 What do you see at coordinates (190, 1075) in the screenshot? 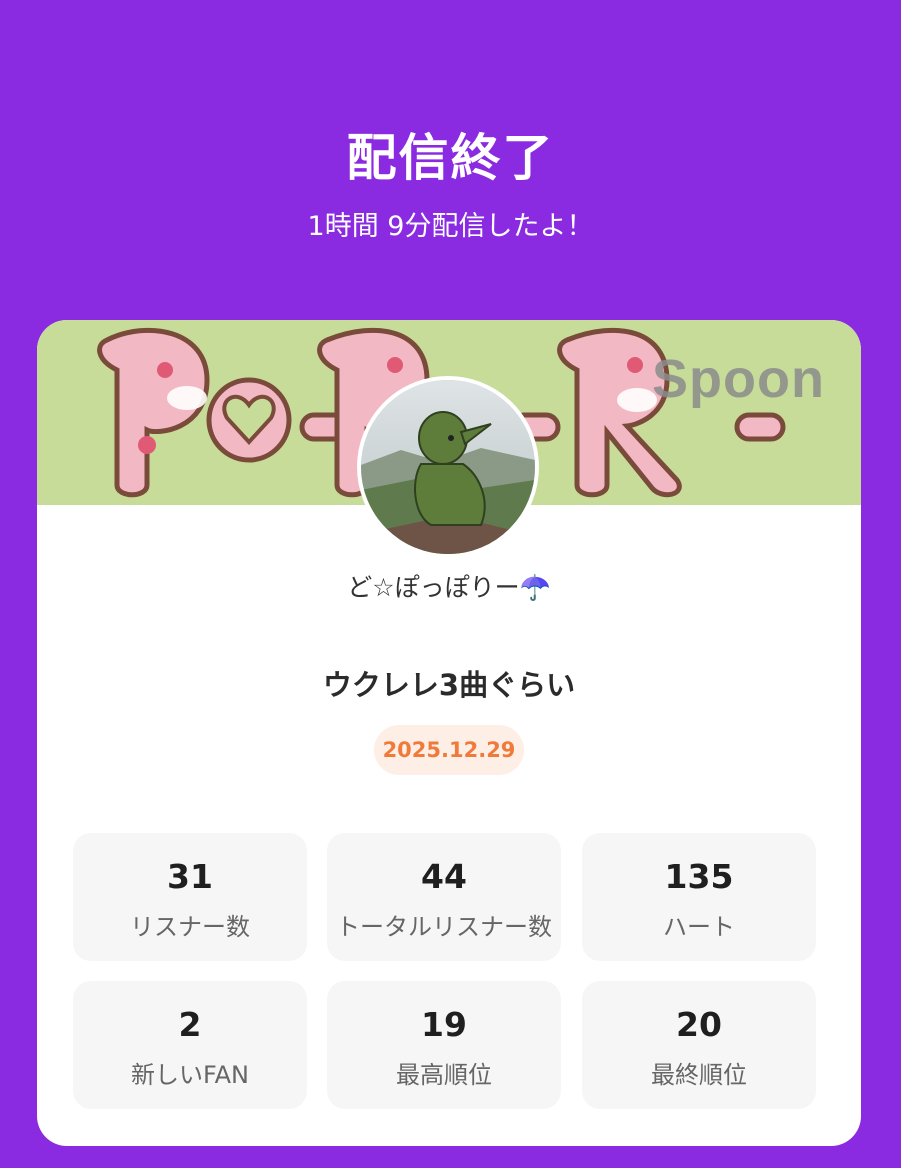
I see `stat-label: 新しいFAN` at bounding box center [190, 1075].